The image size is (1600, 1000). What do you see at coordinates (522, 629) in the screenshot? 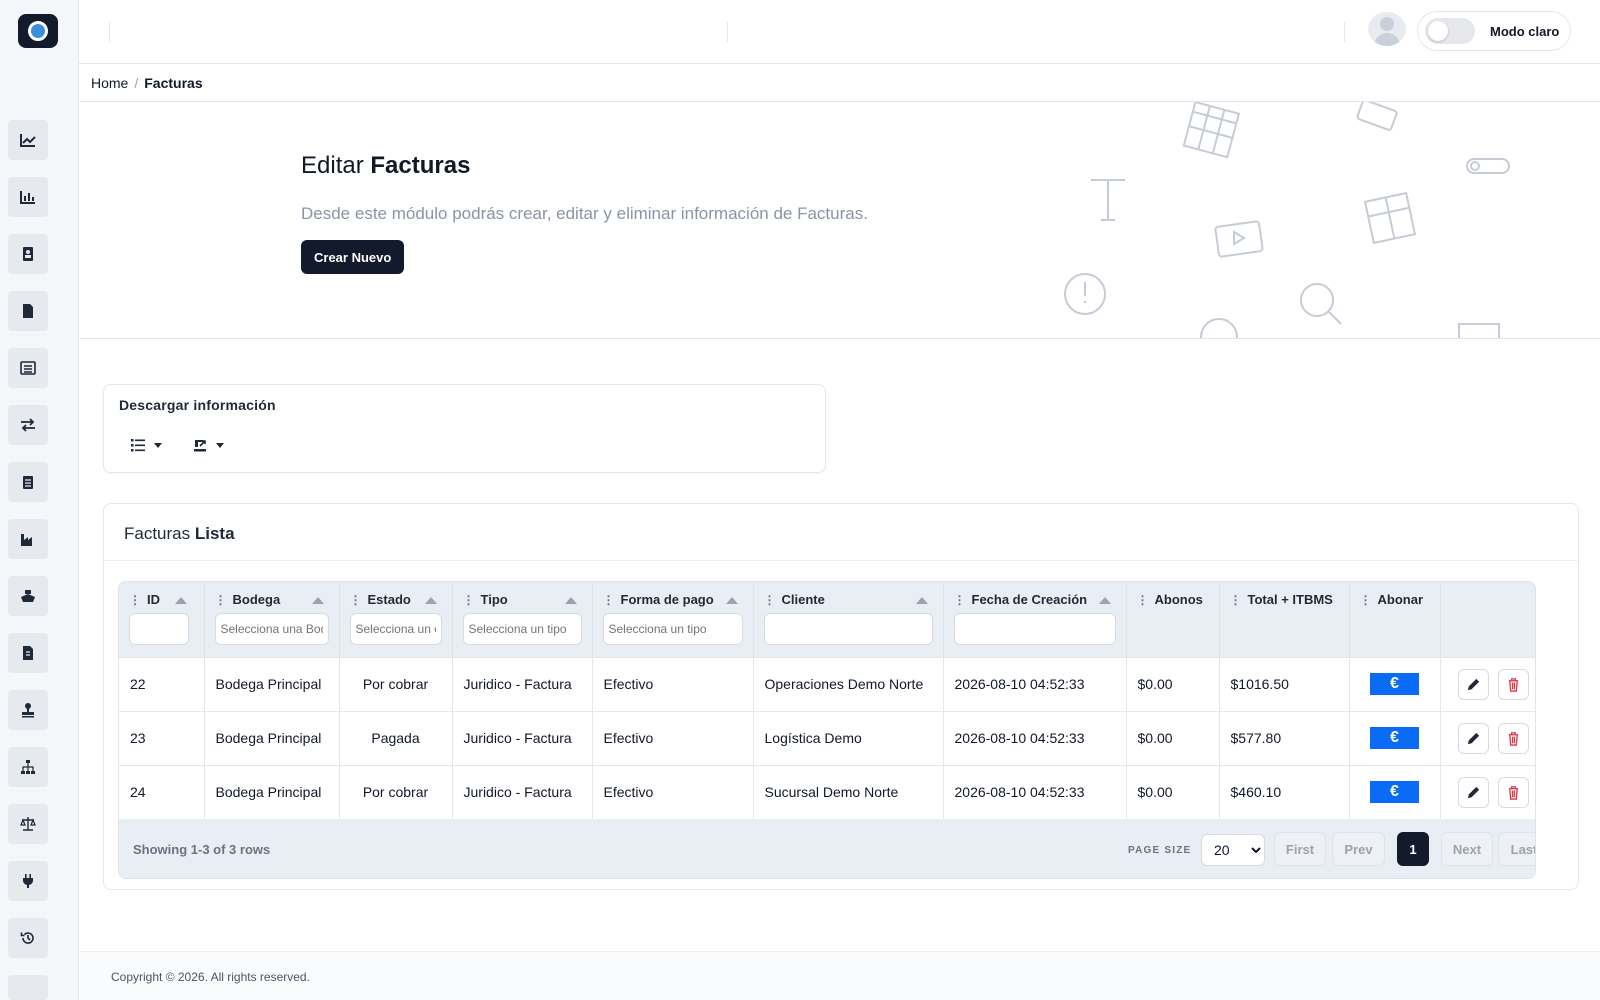
I see `filter-tipo-select` at bounding box center [522, 629].